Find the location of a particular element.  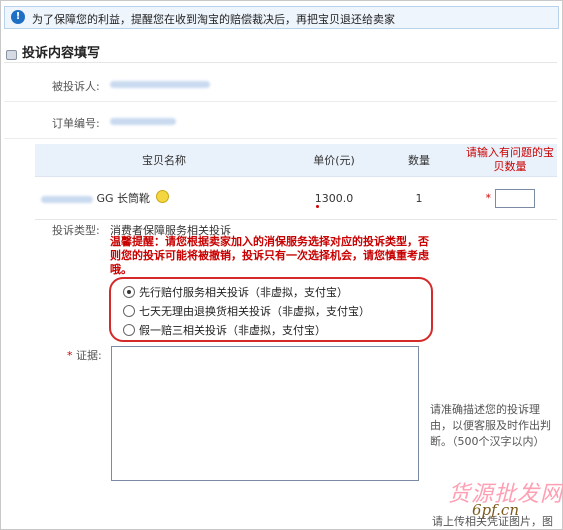

option-advance-compensation: 先行赔付服务相关投诉（非虚拟，支付宝） is located at coordinates (235, 292).